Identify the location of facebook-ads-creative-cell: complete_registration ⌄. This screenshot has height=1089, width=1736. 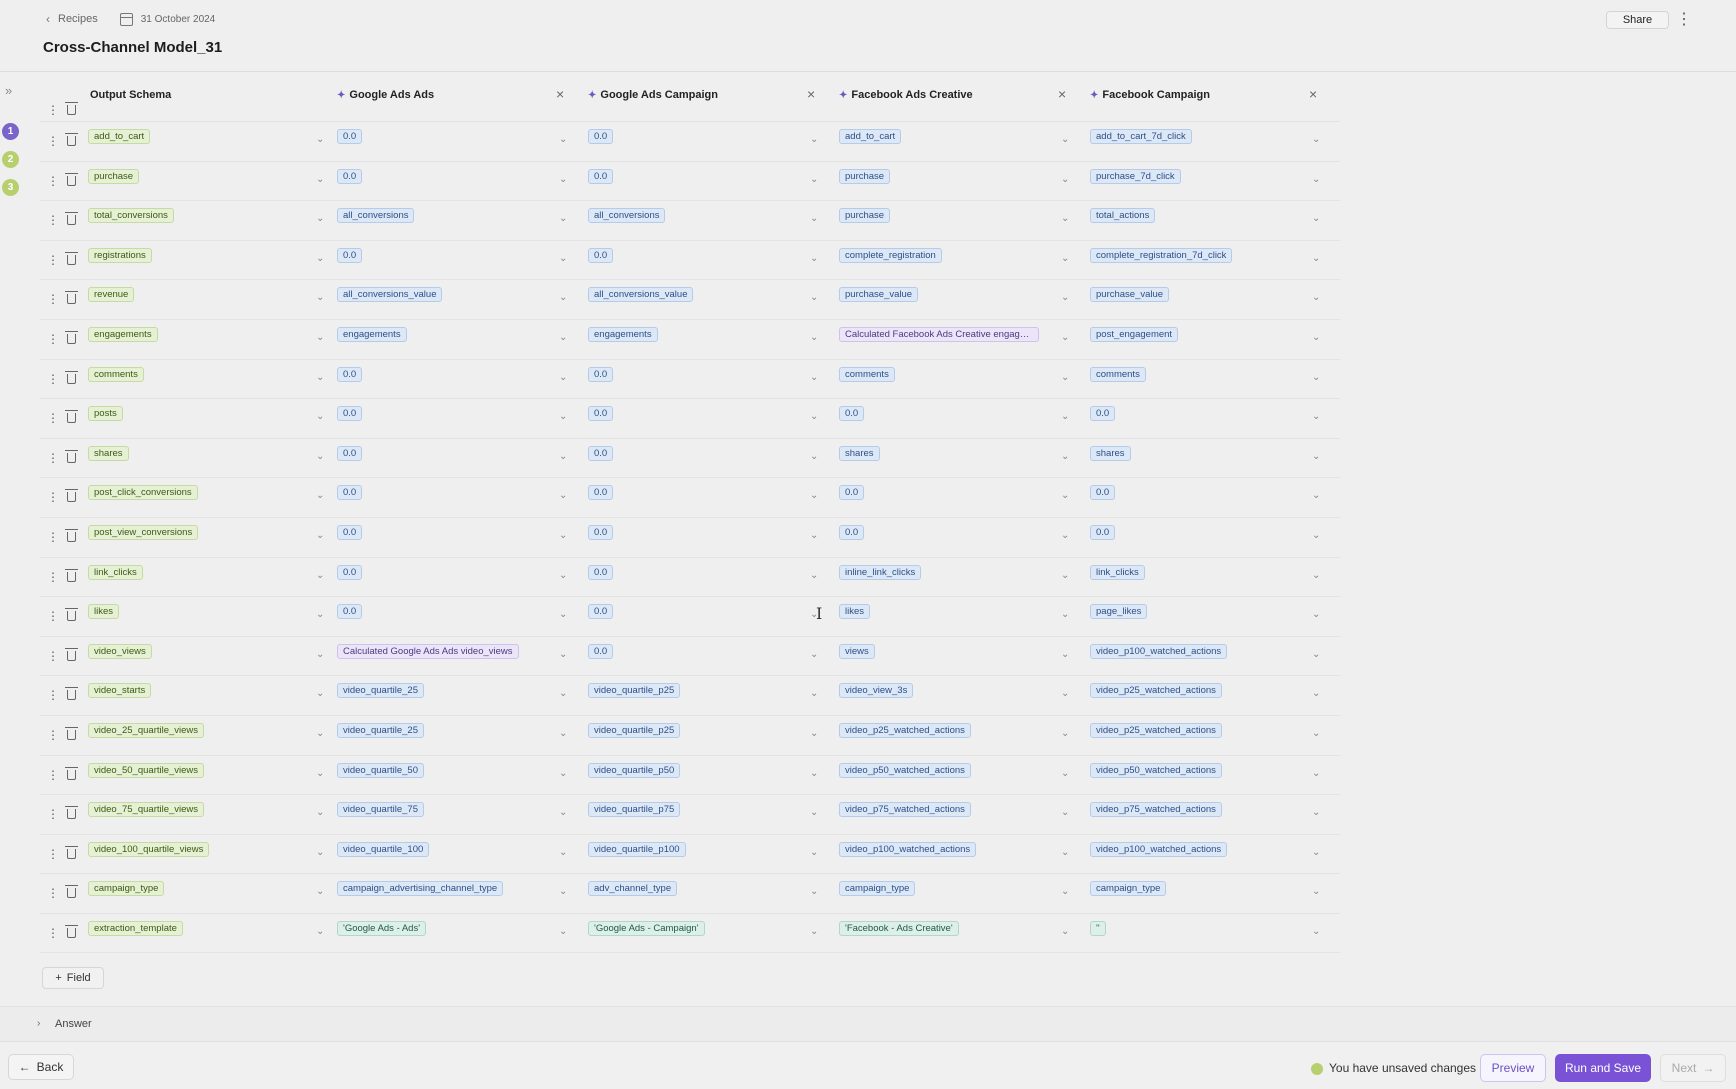
(977, 260).